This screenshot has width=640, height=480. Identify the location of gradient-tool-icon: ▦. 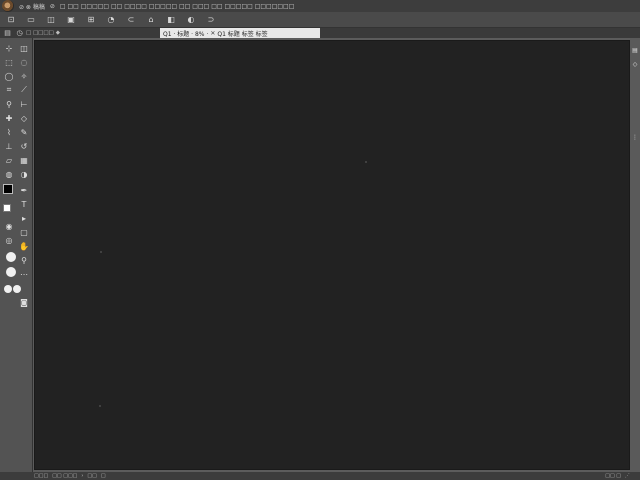
(24, 160).